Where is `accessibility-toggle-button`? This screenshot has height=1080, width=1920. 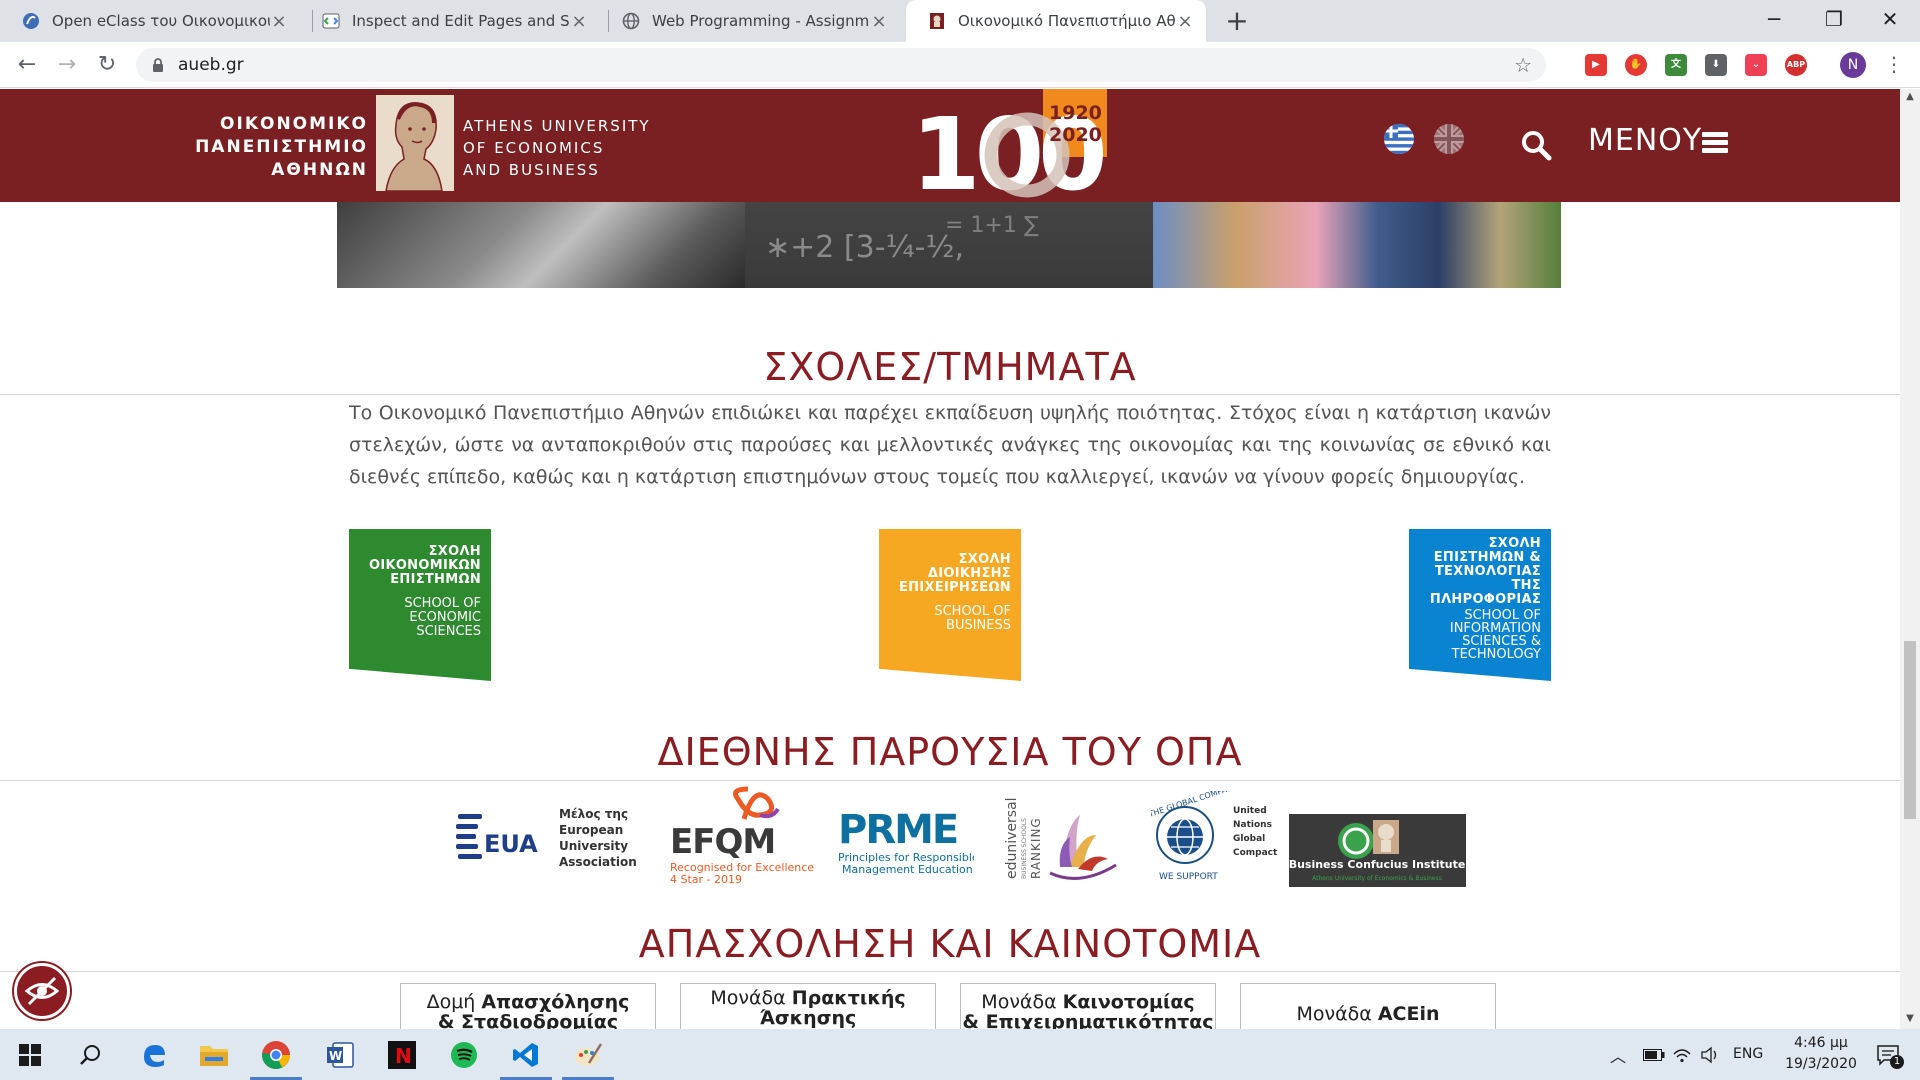
accessibility-toggle-button is located at coordinates (42, 991).